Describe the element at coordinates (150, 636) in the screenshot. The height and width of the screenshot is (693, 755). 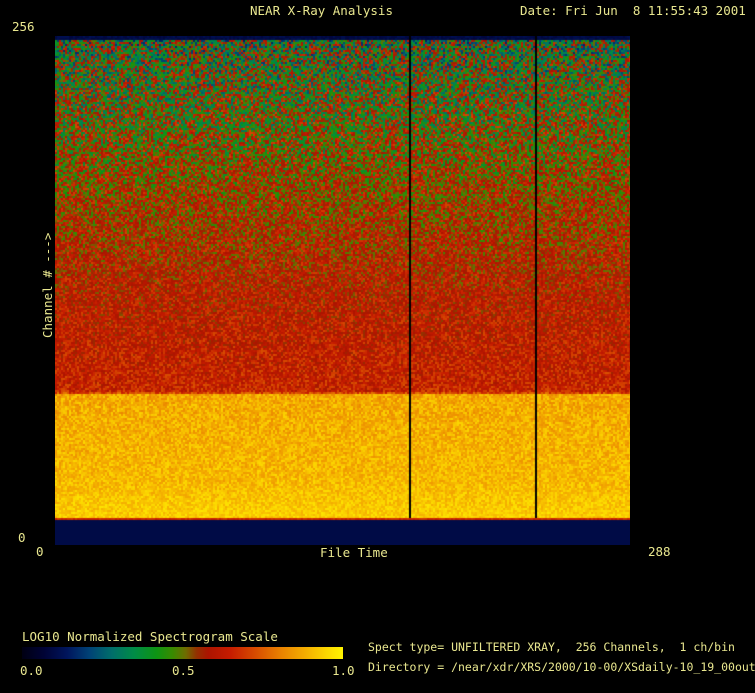
I see `colorbar-title: LOG10 Normalized Spectrogram Scale` at that location.